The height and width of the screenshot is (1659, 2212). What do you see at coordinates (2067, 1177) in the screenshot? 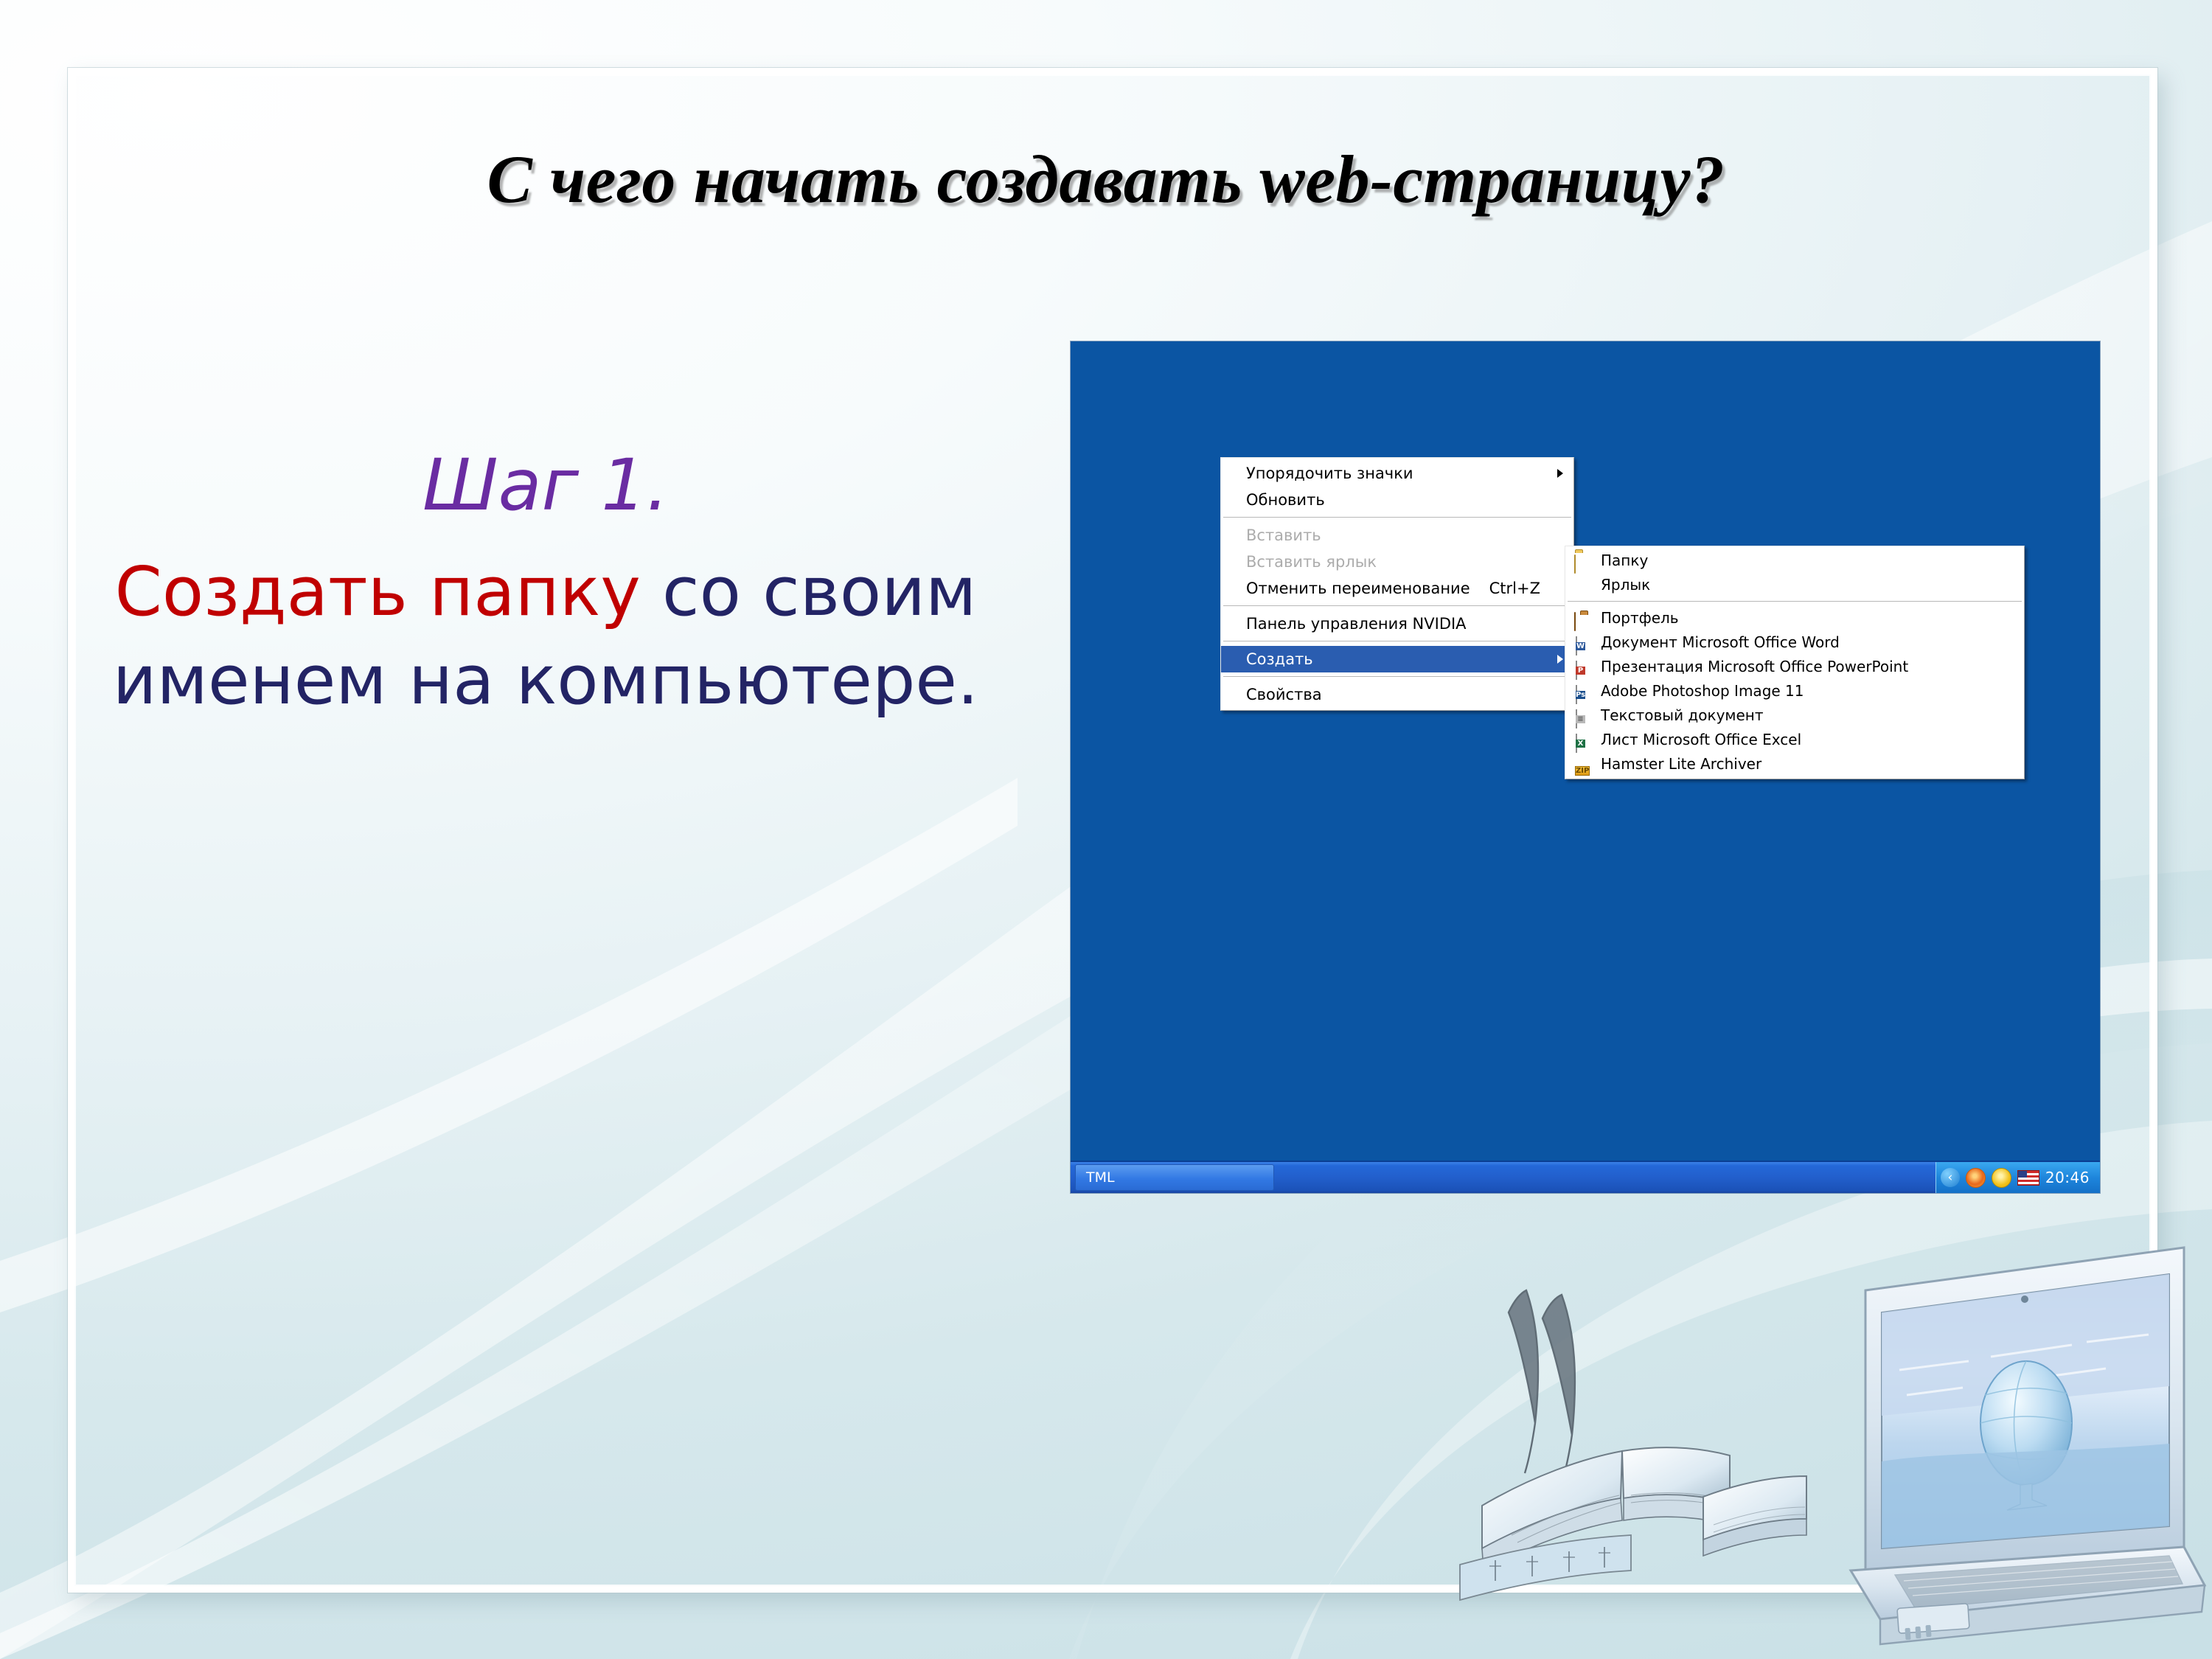
I see `taskbar-clock: 20:46` at bounding box center [2067, 1177].